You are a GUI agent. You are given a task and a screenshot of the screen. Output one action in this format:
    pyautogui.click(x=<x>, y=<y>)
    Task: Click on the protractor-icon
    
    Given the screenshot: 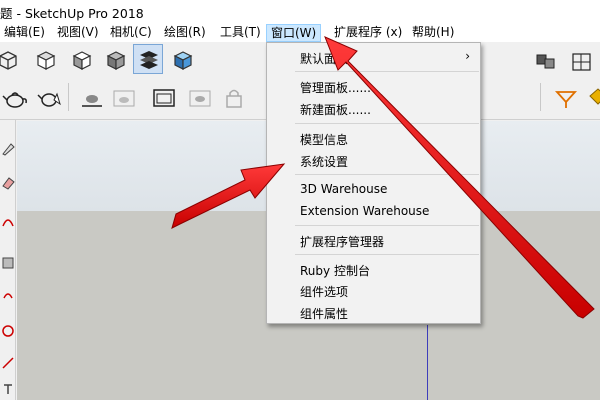 What is the action you would take?
    pyautogui.click(x=8, y=363)
    